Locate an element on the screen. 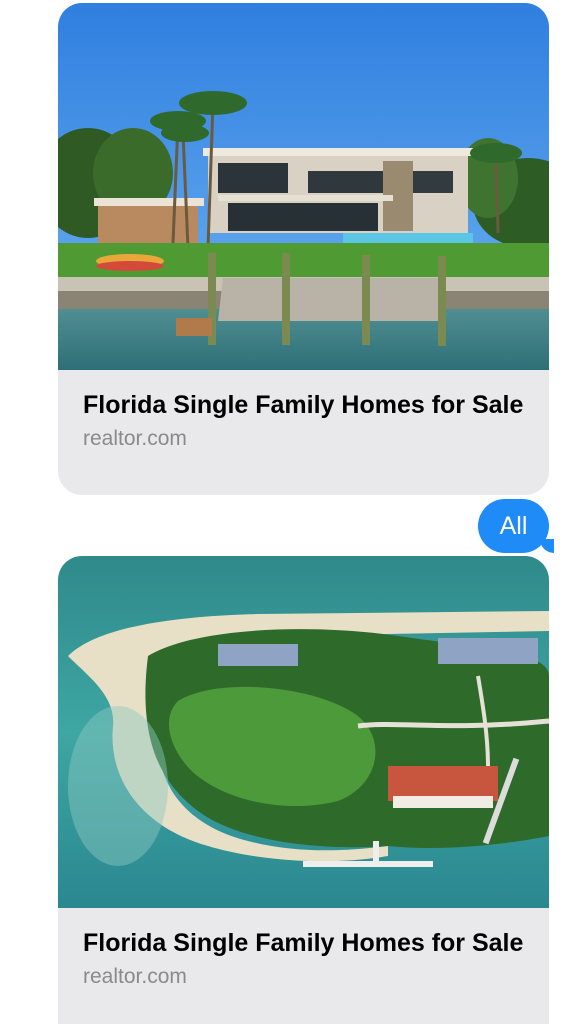 The height and width of the screenshot is (1024, 566). message-text: All is located at coordinates (513, 526).